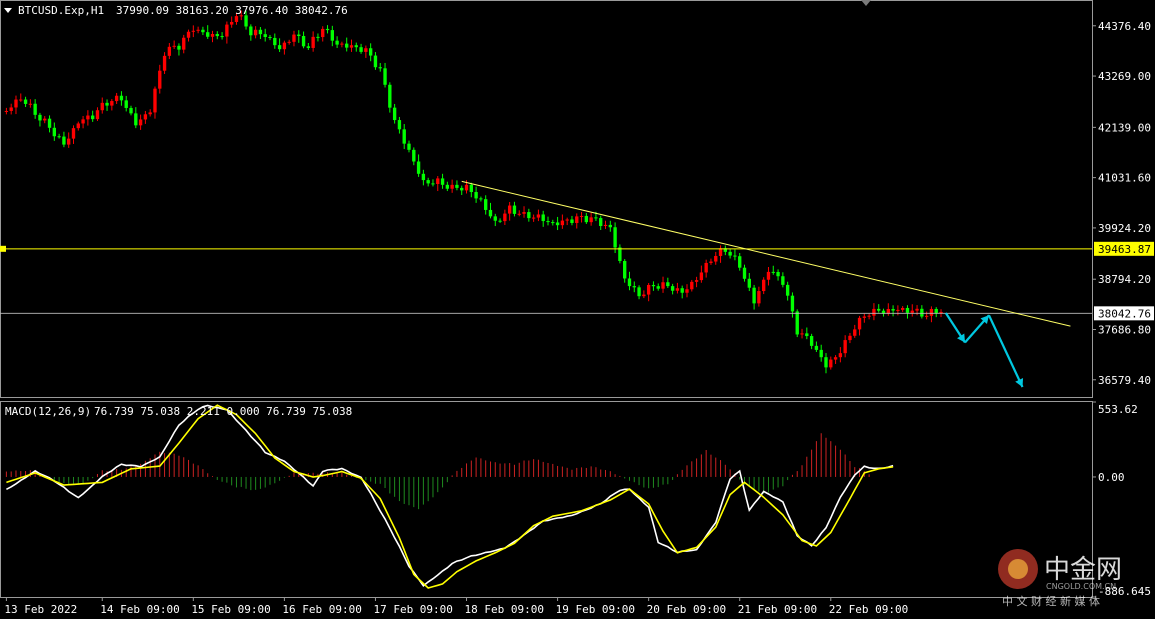 The width and height of the screenshot is (1155, 619). I want to click on price-tick-label: 41031.60, so click(1124, 178).